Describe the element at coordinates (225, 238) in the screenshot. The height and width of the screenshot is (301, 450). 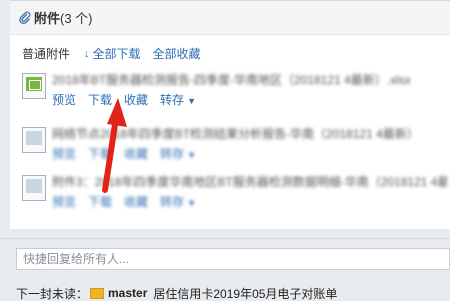
I see `divider` at that location.